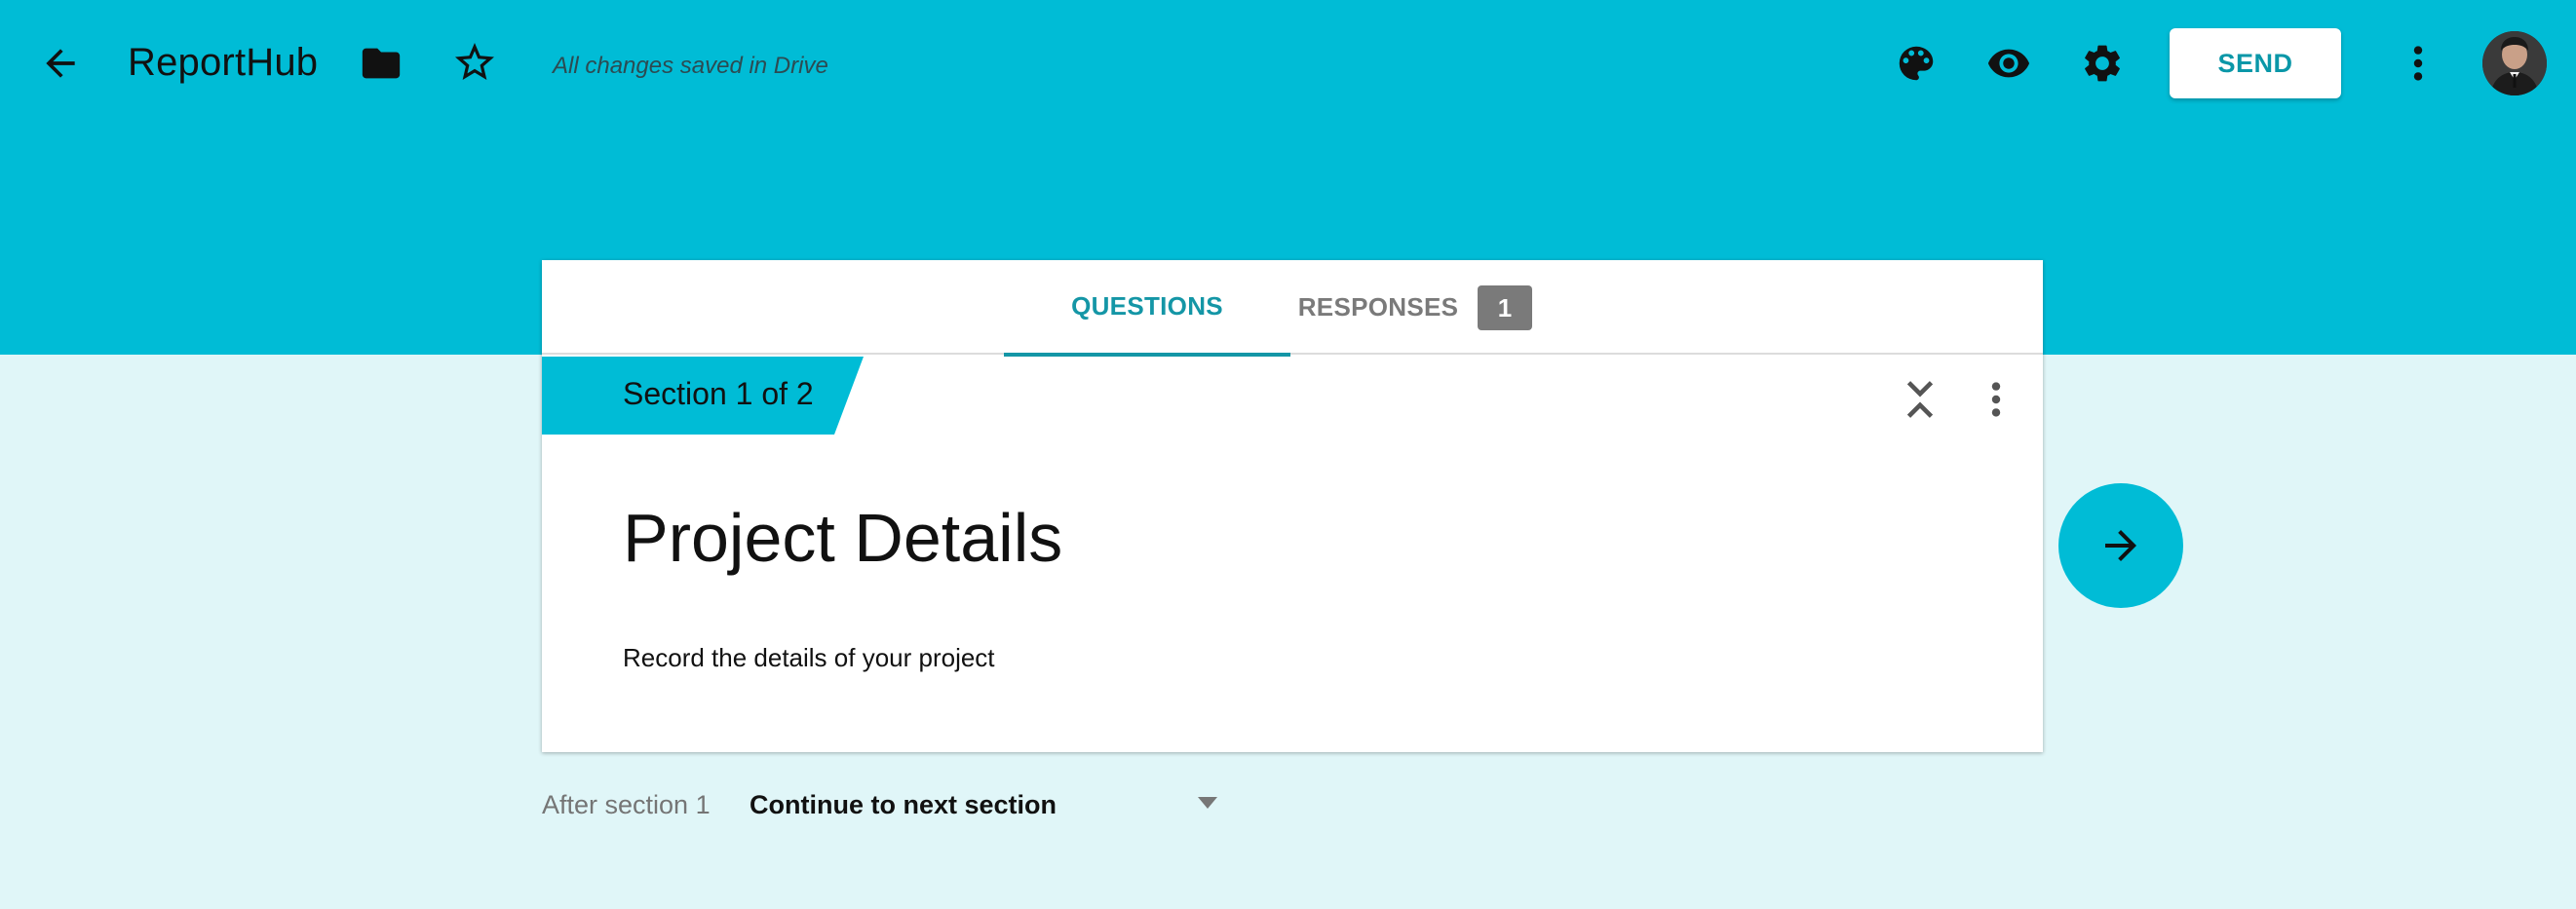 This screenshot has height=909, width=2576. Describe the element at coordinates (626, 805) in the screenshot. I see `after-section-label: After section 1` at that location.